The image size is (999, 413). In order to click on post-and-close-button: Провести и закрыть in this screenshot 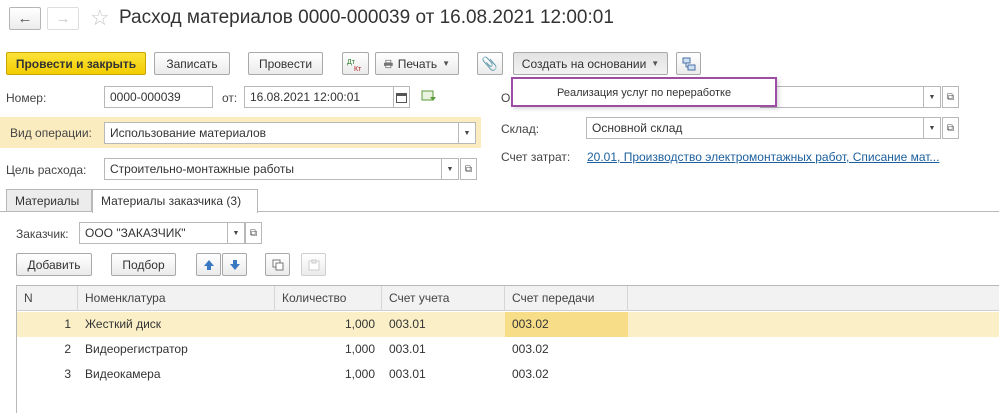, I will do `click(76, 63)`.